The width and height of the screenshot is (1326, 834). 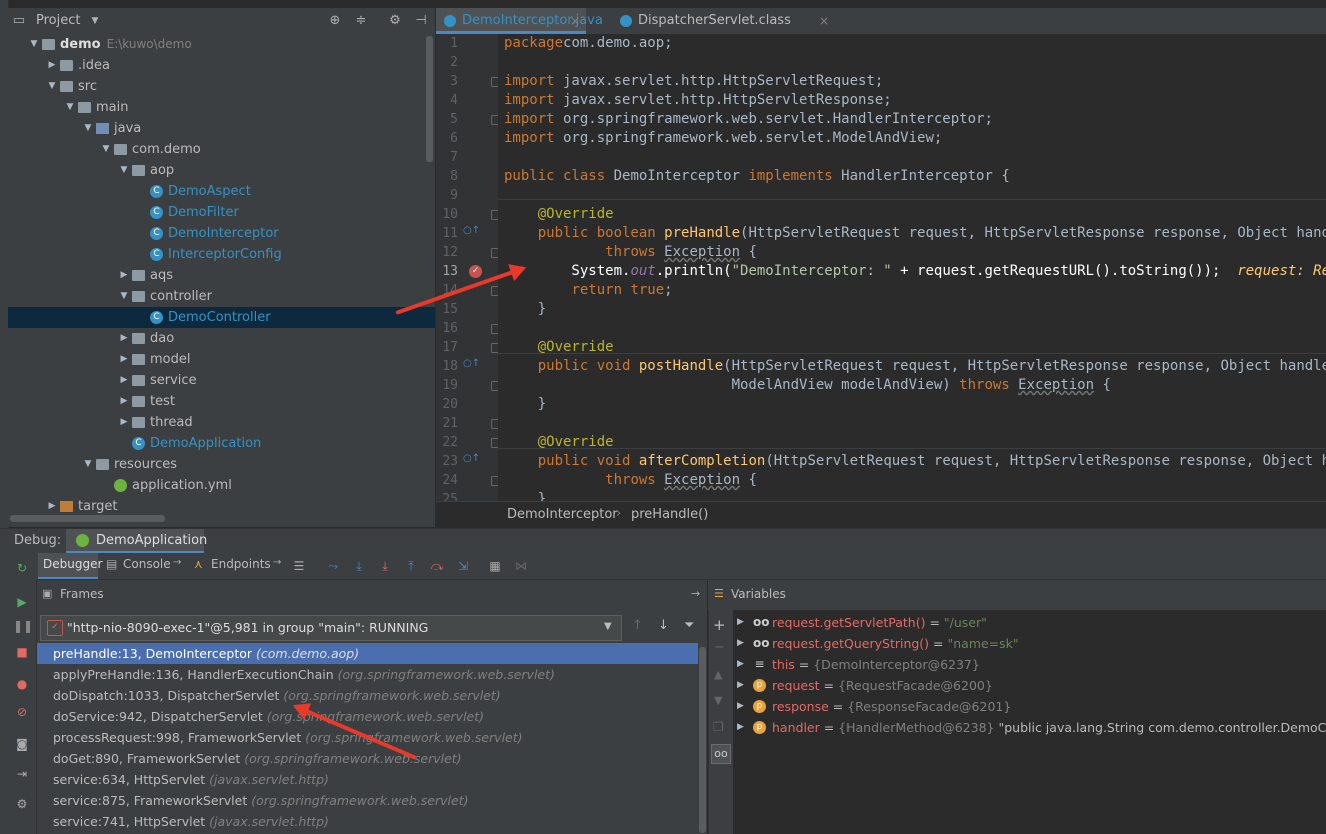 I want to click on code-line: return true;, so click(x=588, y=290).